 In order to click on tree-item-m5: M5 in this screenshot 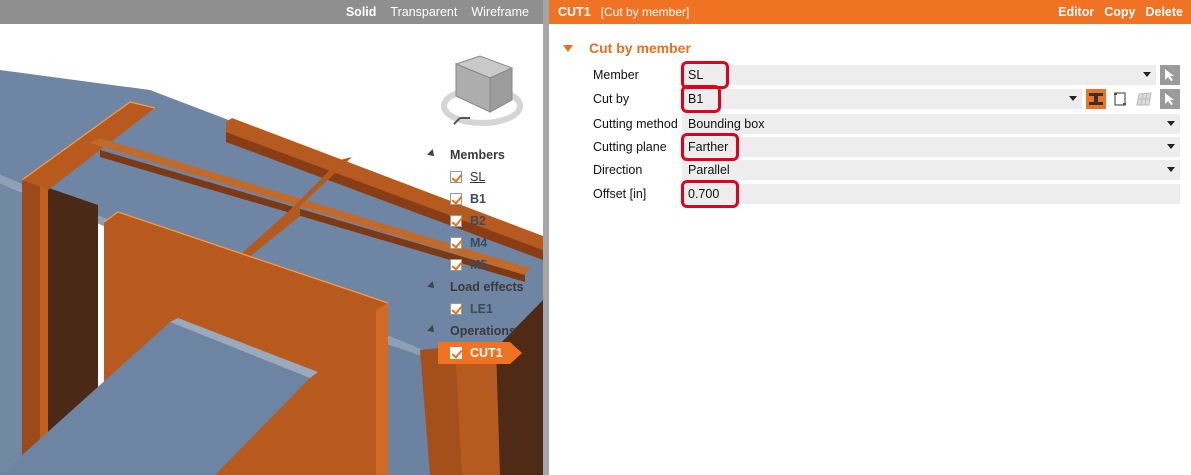, I will do `click(483, 265)`.